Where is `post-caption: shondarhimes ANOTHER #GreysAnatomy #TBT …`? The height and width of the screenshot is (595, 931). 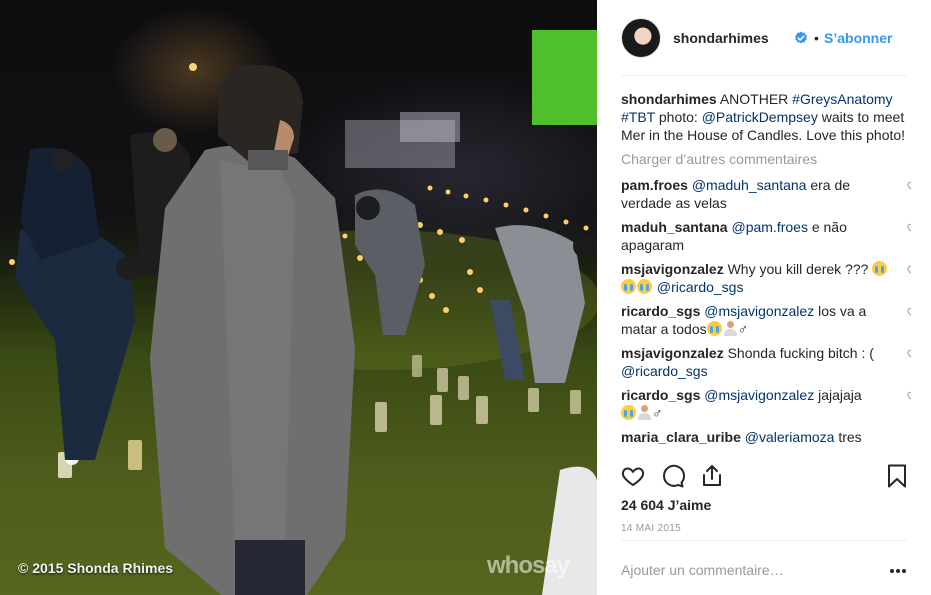
post-caption: shondarhimes ANOTHER #GreysAnatomy #TBT … is located at coordinates (766, 117).